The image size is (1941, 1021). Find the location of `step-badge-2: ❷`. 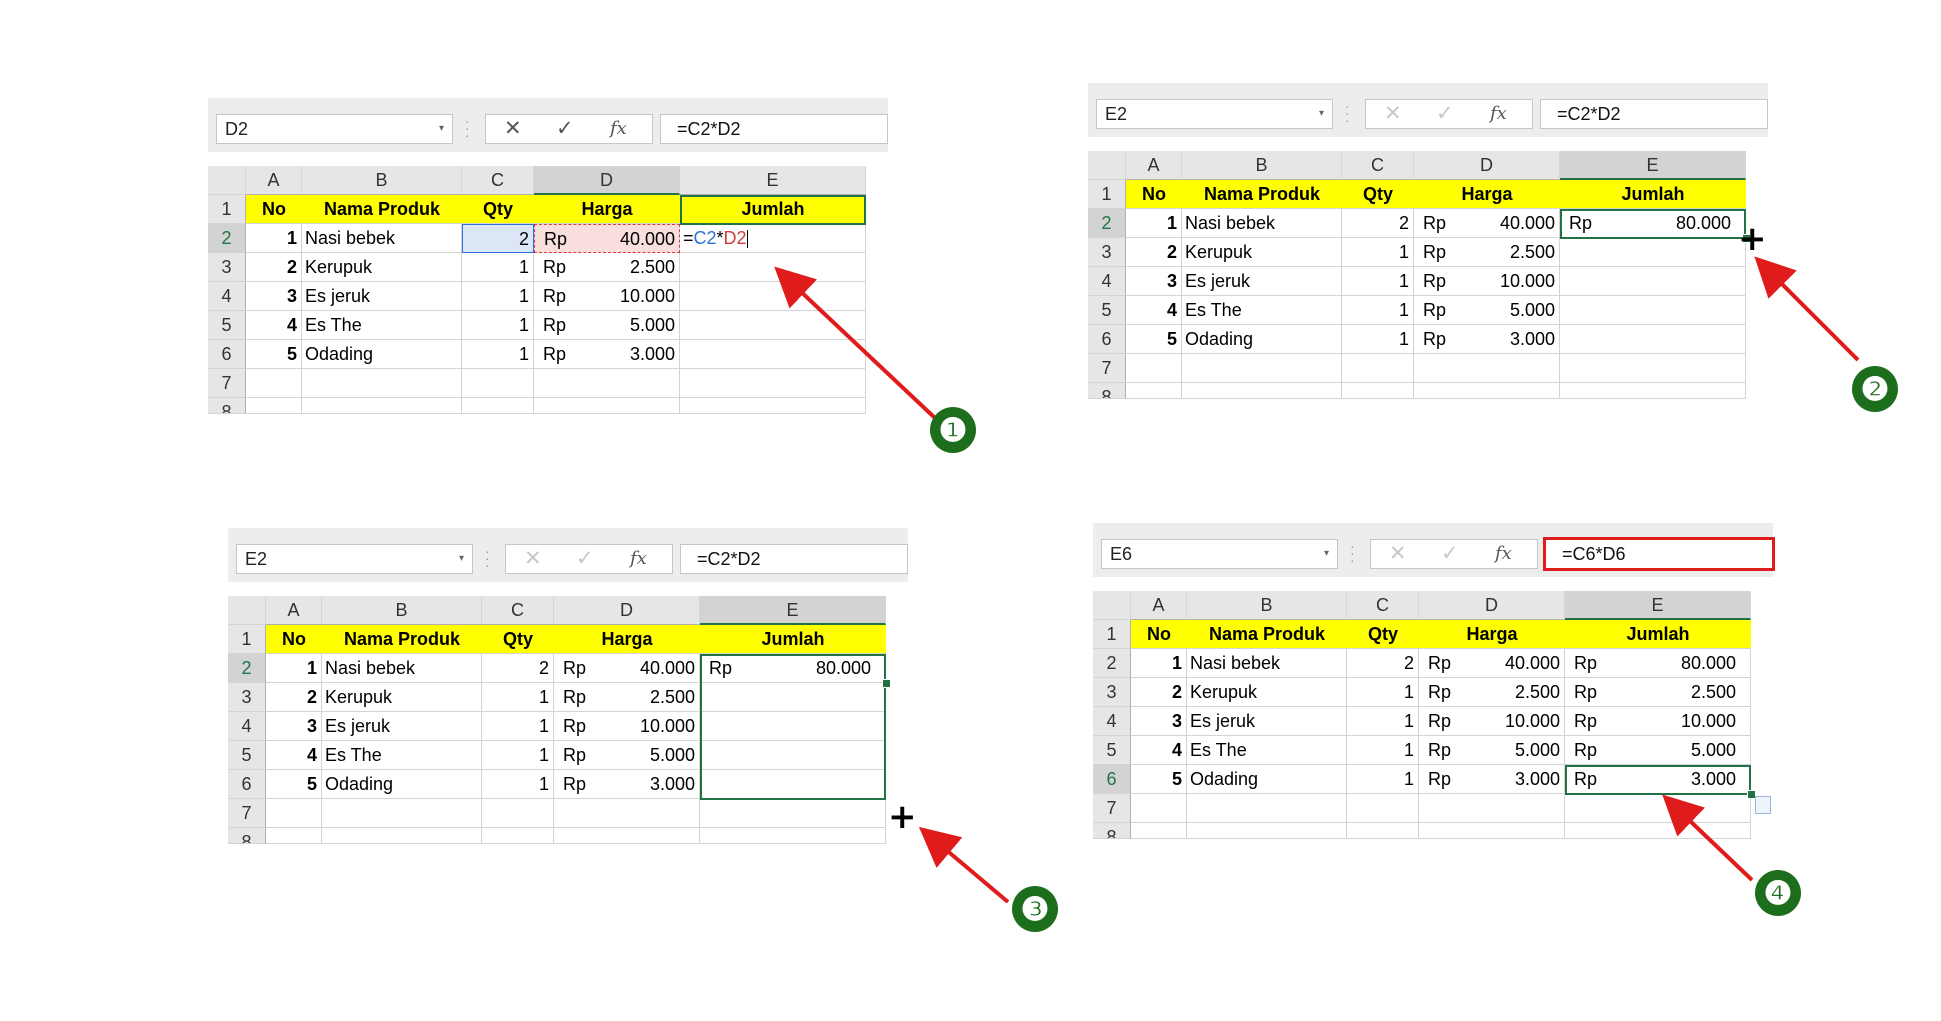

step-badge-2: ❷ is located at coordinates (1875, 389).